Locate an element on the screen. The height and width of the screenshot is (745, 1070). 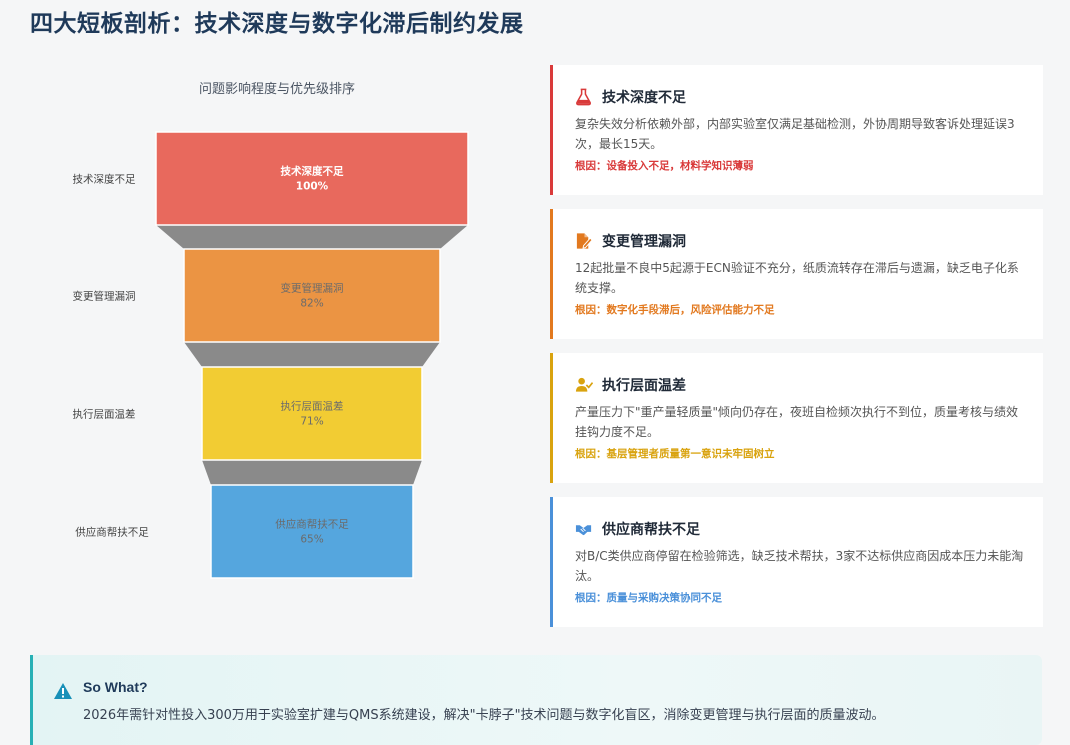
card-header: 供应商帮扶不足 is located at coordinates (800, 529).